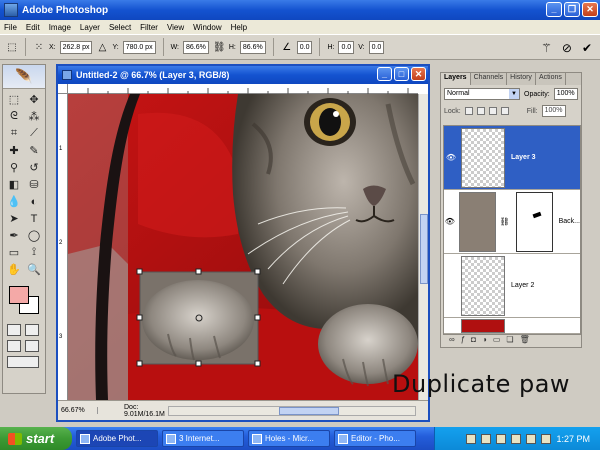  Describe the element at coordinates (10, 27) in the screenshot. I see `menu-file: File` at that location.